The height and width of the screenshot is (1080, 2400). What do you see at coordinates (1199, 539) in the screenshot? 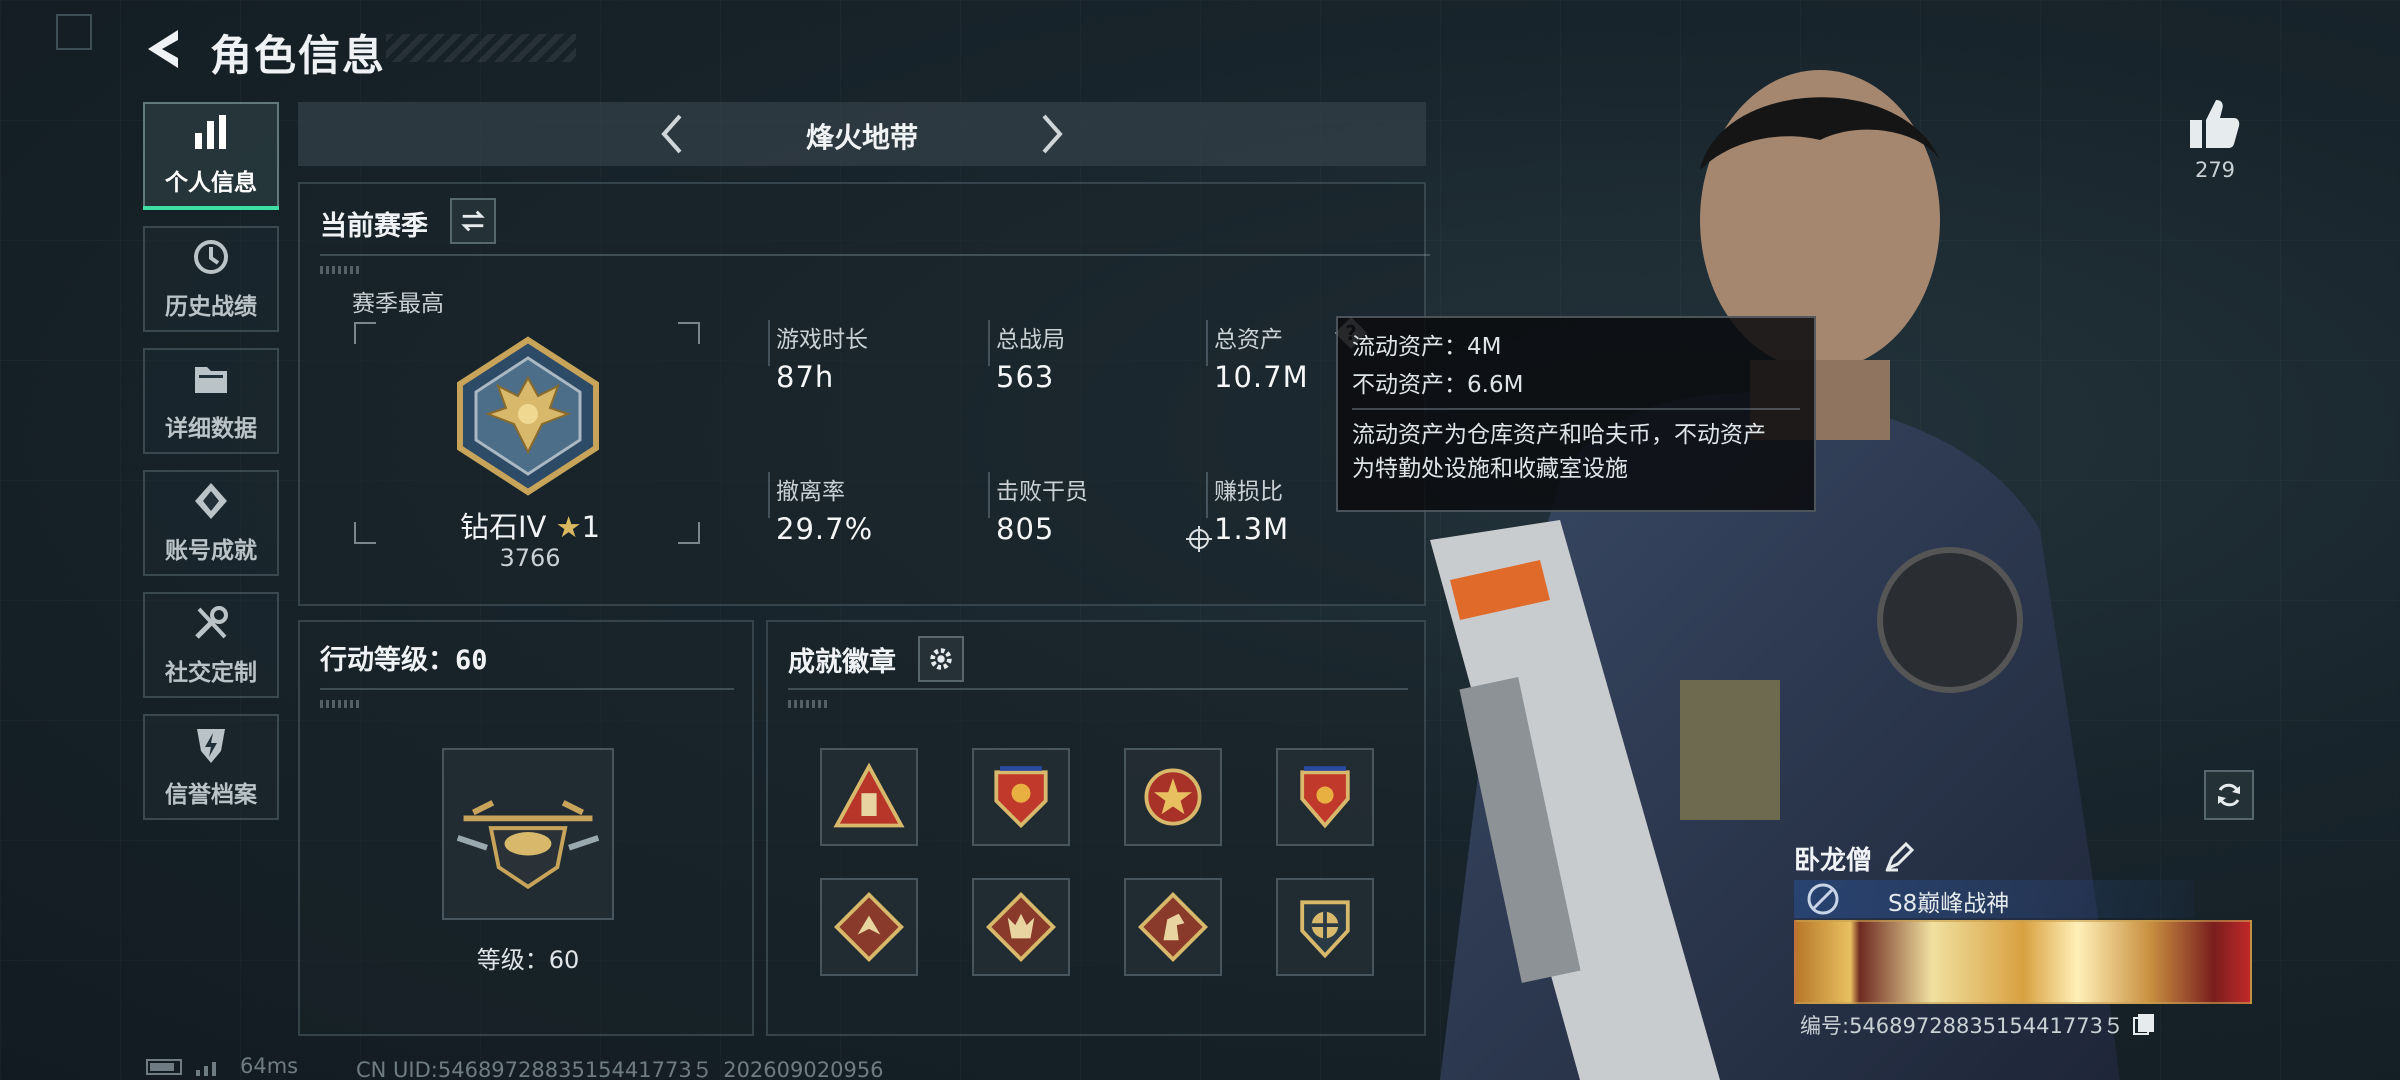
I see `crosshair-icon` at bounding box center [1199, 539].